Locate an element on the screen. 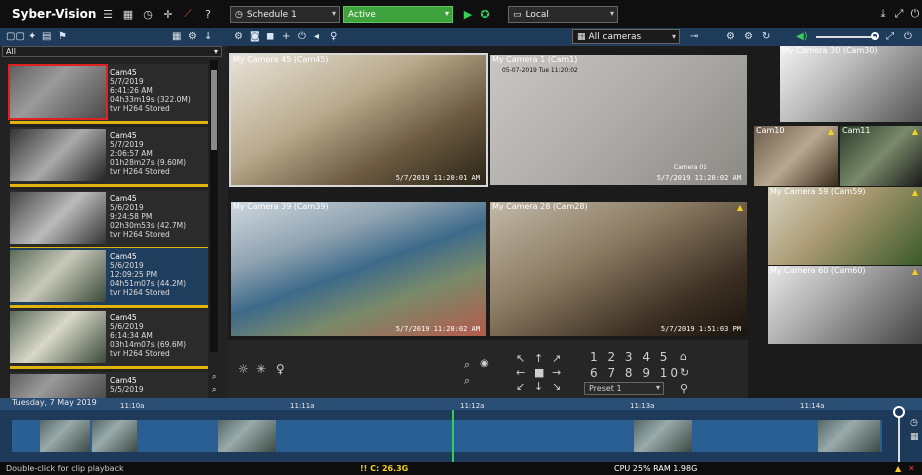  grid-icon: ▦ is located at coordinates (128, 14).